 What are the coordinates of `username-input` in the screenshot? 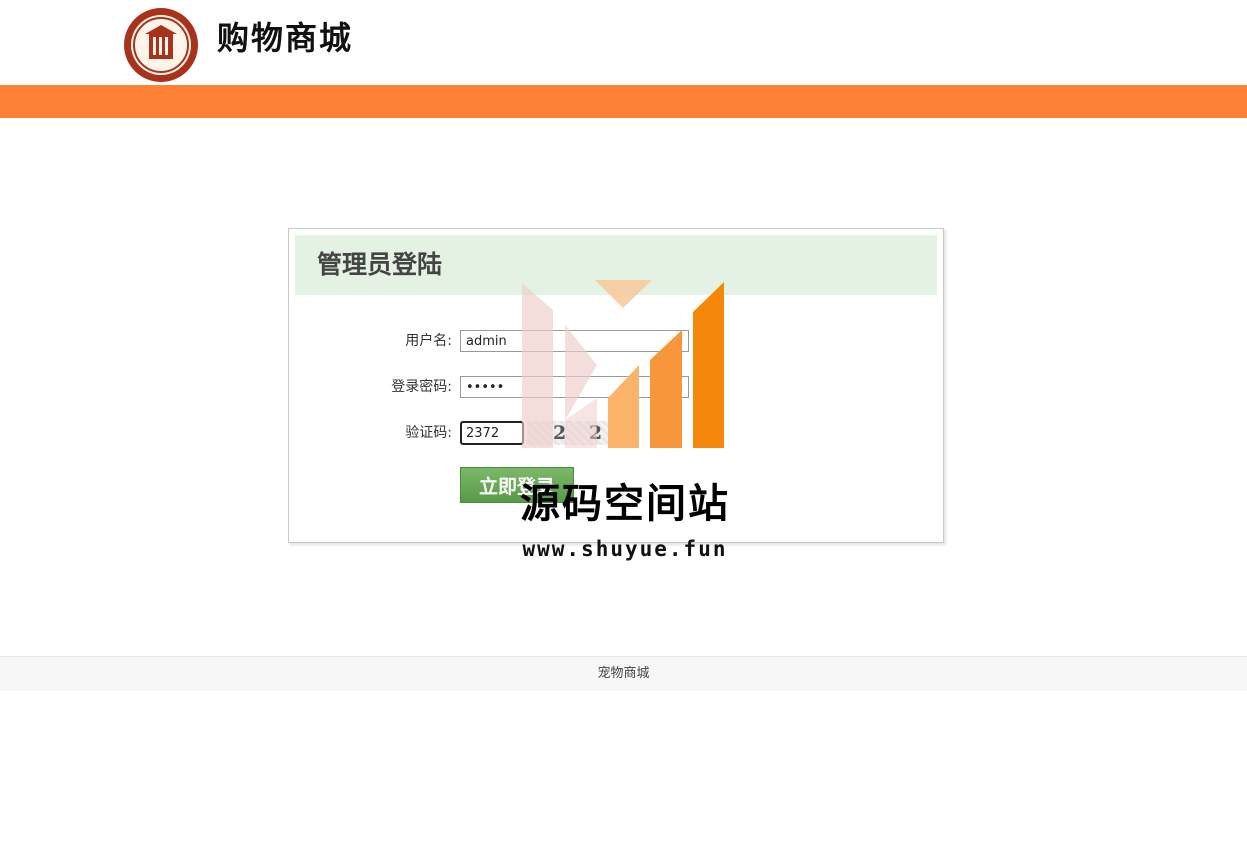 It's located at (574, 341).